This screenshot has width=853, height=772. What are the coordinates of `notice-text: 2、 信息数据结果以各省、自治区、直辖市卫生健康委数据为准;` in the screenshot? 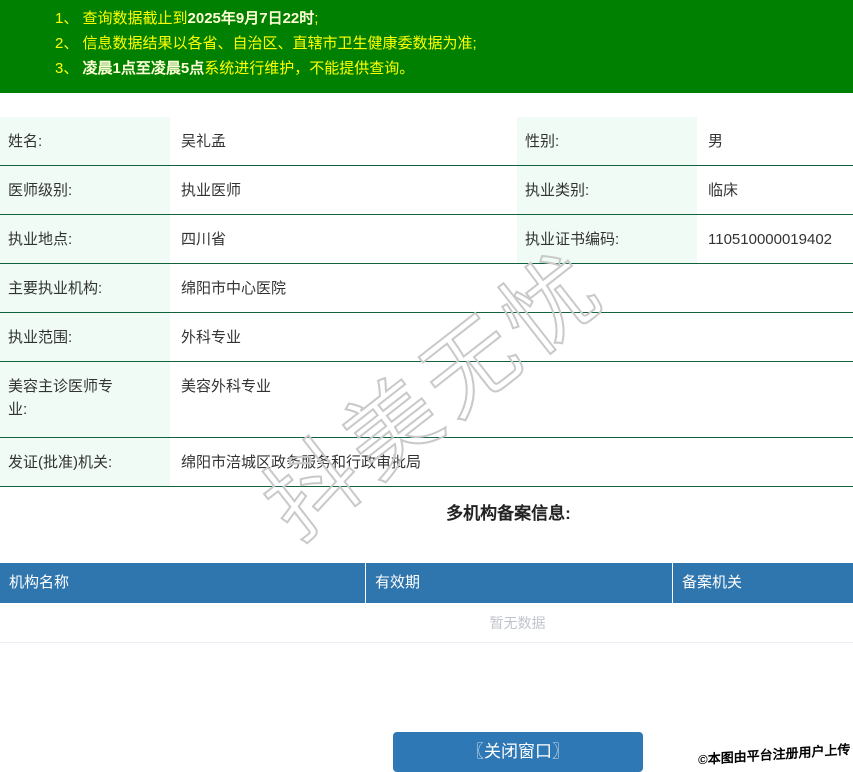 It's located at (266, 43).